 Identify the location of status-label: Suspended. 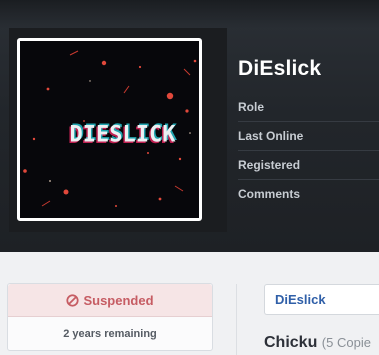
(118, 300).